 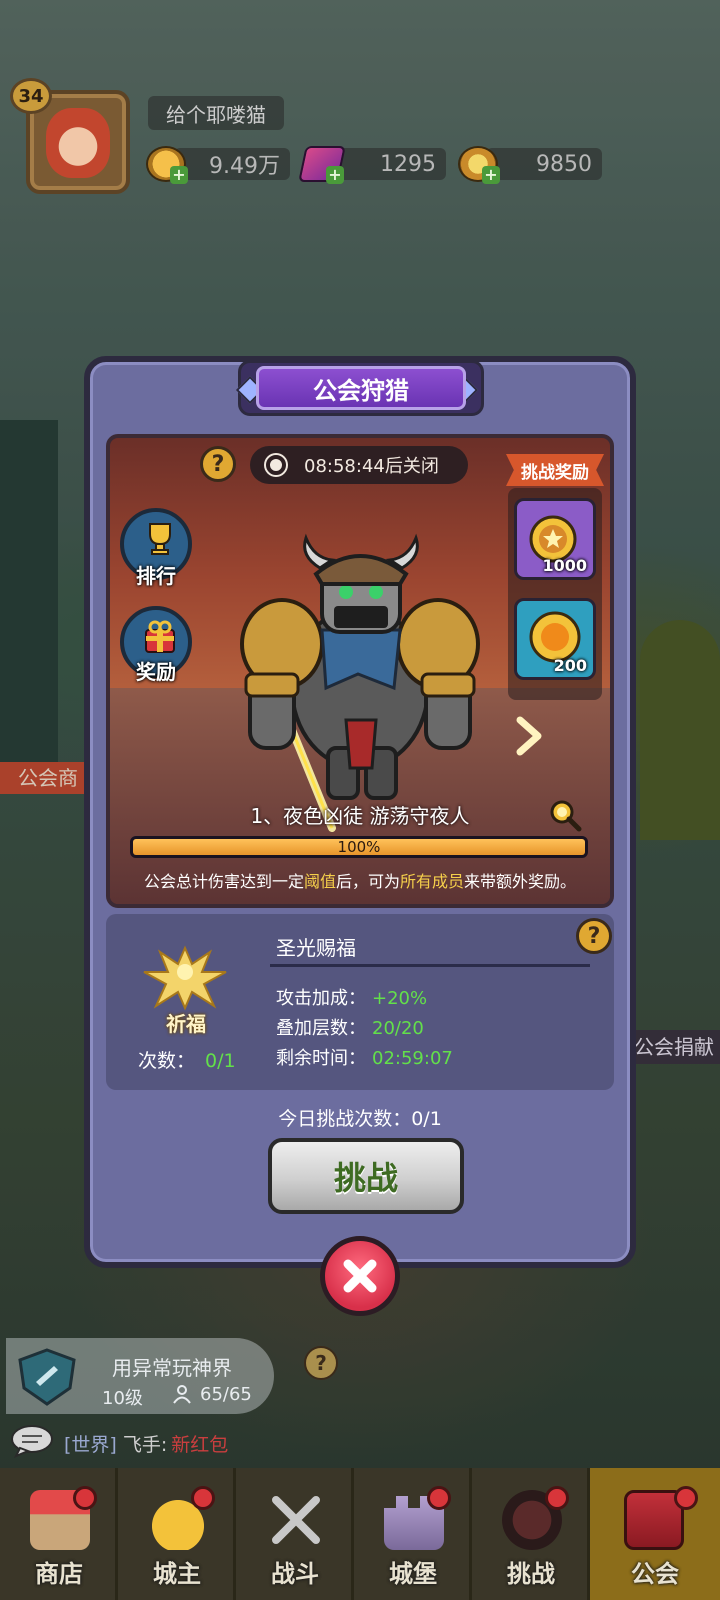 What do you see at coordinates (172, 1368) in the screenshot?
I see `guild-name: 用异常玩神界` at bounding box center [172, 1368].